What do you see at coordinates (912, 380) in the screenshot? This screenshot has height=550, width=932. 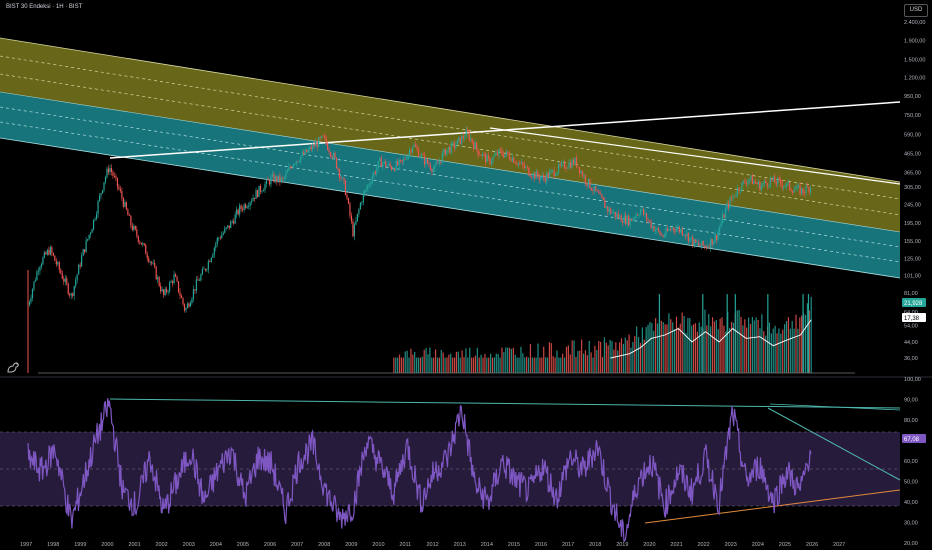 I see `rsi-tick-label: 100,00` at bounding box center [912, 380].